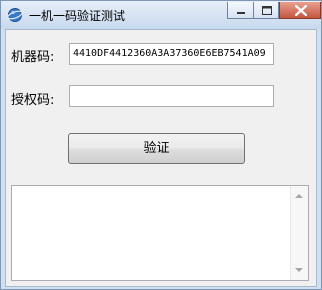 Image resolution: width=322 pixels, height=290 pixels. I want to click on window-title: 一机一码验证测试, so click(77, 16).